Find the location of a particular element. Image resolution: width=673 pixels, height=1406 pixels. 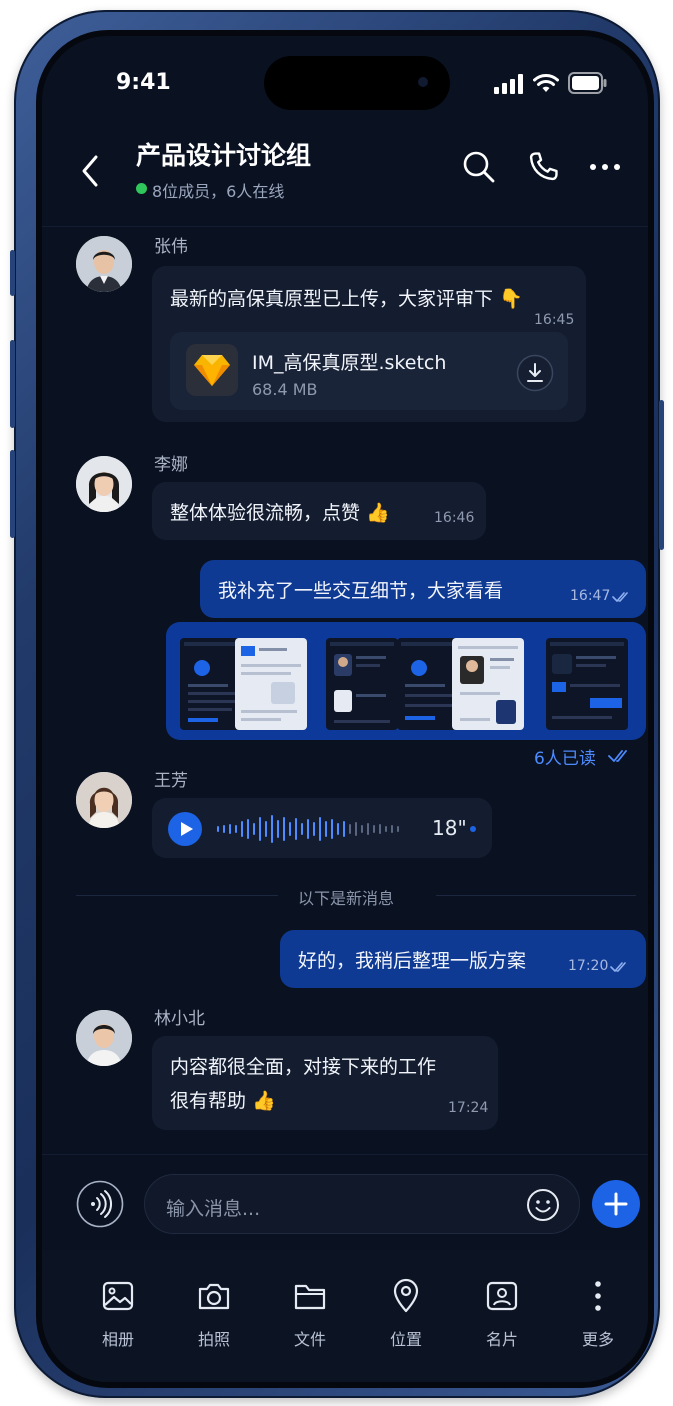

search-icon is located at coordinates (479, 167).